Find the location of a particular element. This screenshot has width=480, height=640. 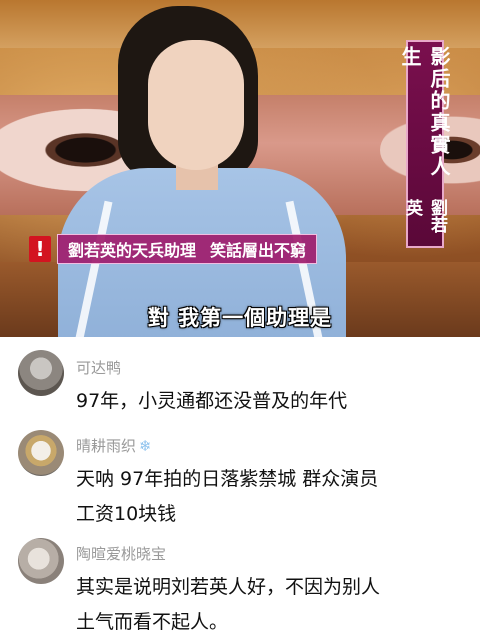

comment-username: 晴耕雨织 ❄ is located at coordinates (114, 445).